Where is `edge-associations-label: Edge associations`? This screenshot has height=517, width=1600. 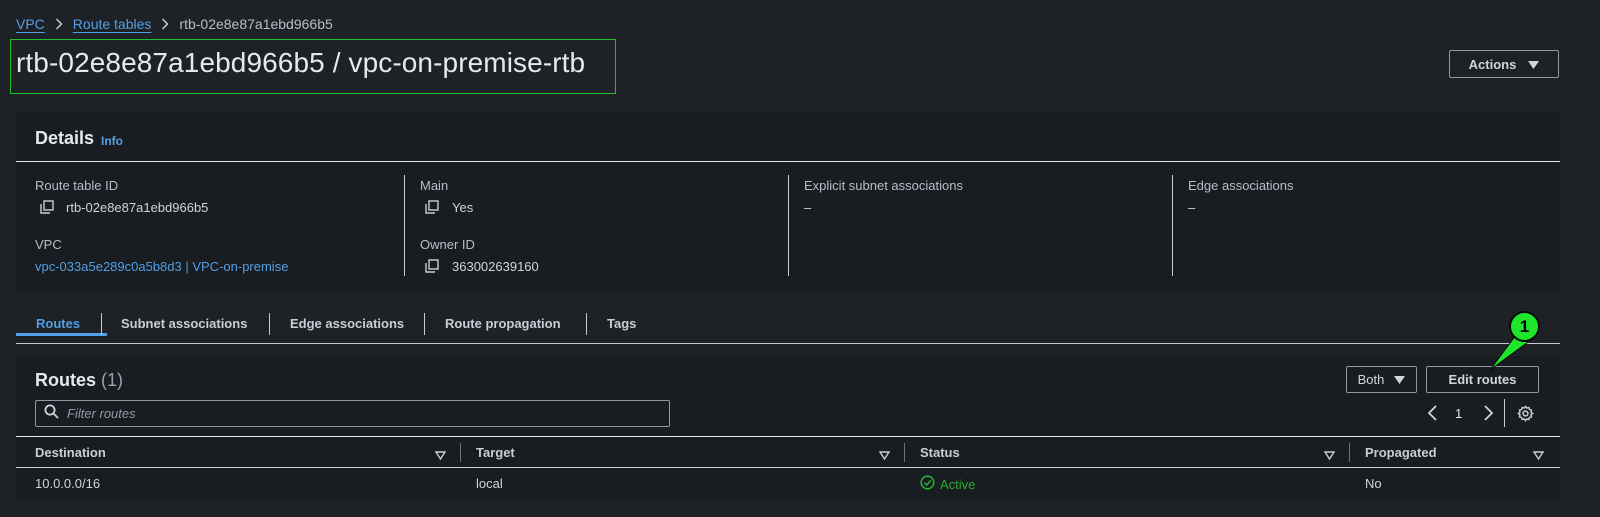 edge-associations-label: Edge associations is located at coordinates (1241, 185).